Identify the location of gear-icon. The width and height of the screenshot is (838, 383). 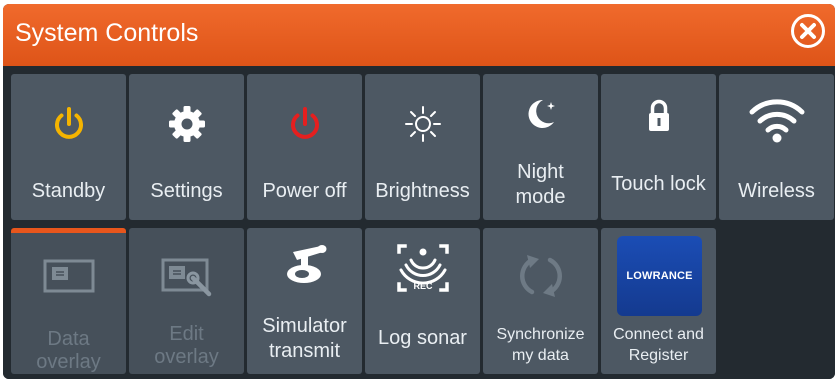
(186, 124).